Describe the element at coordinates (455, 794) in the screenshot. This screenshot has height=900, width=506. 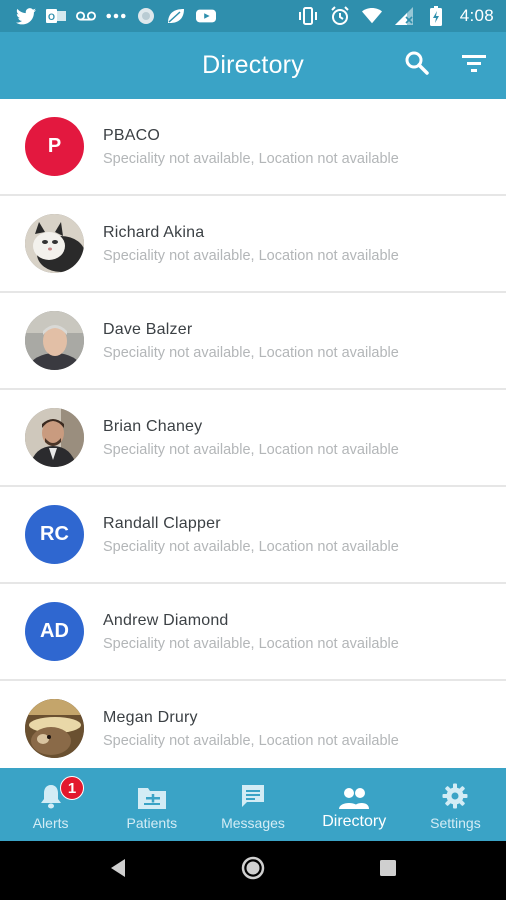
I see `gear-icon` at that location.